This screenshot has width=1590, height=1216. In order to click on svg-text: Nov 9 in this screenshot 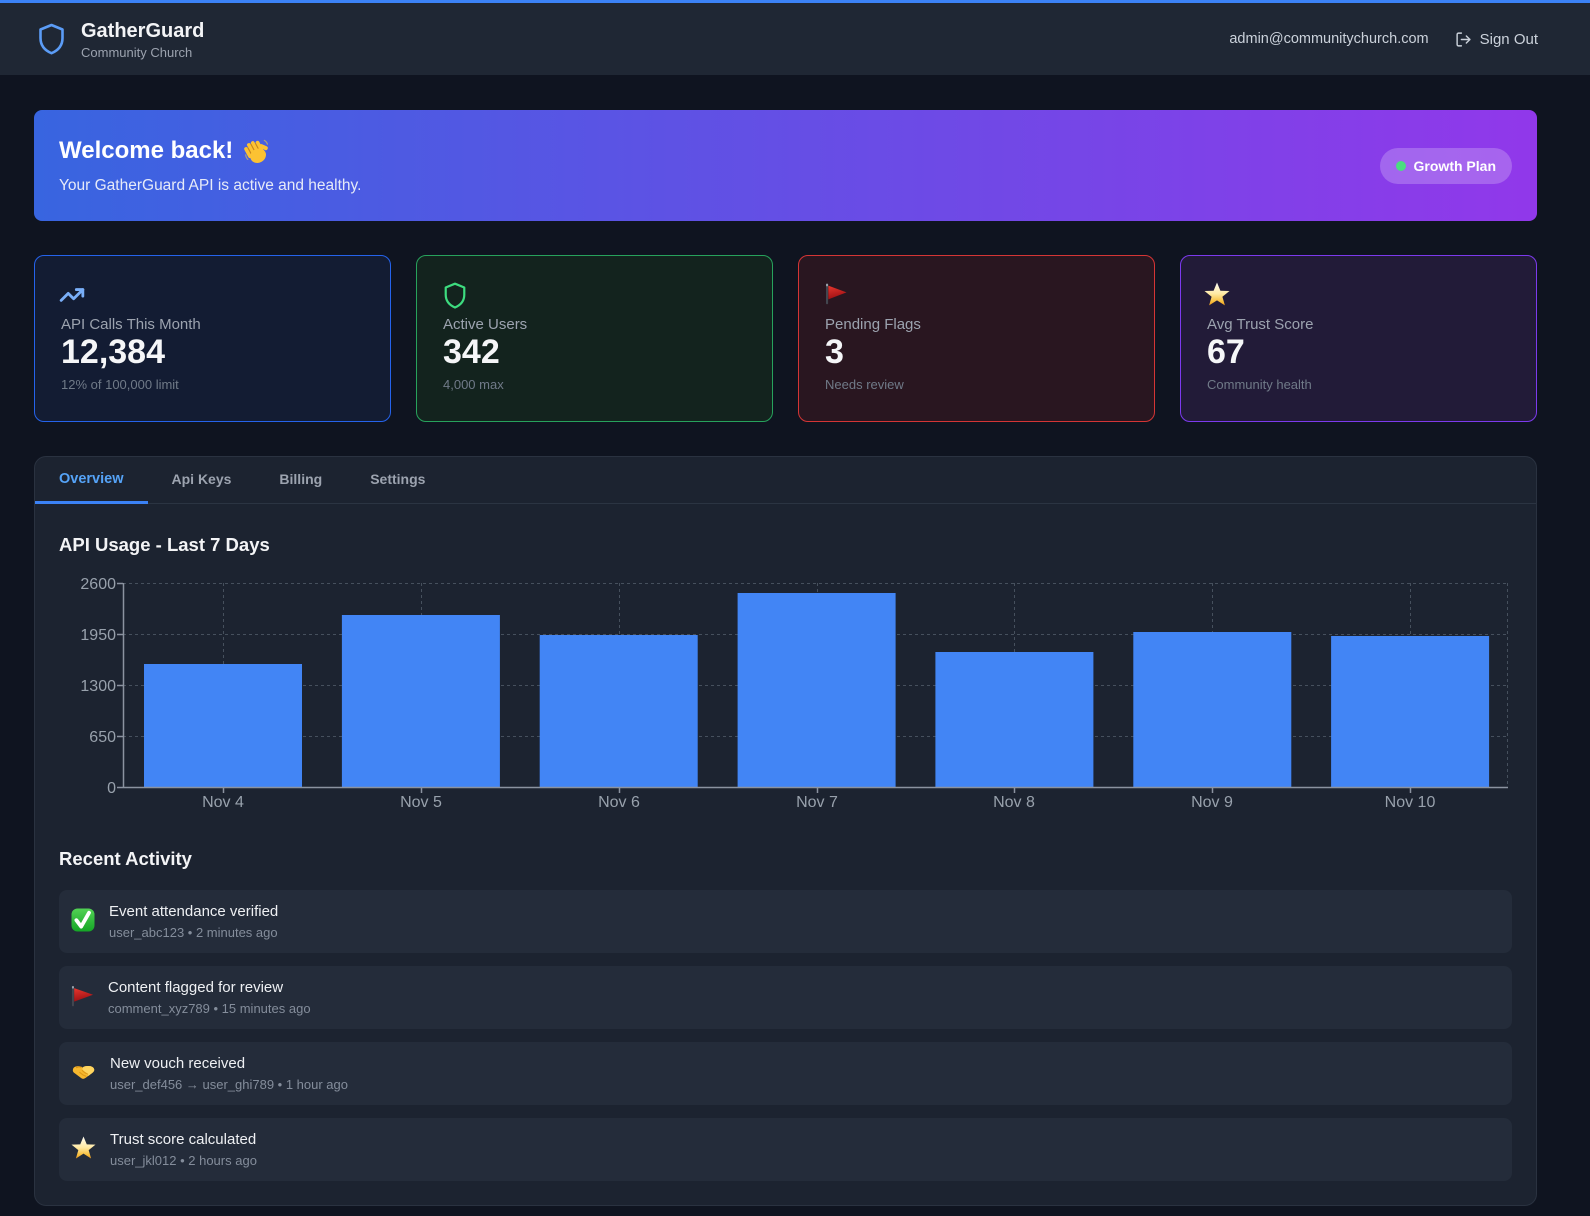, I will do `click(1212, 802)`.